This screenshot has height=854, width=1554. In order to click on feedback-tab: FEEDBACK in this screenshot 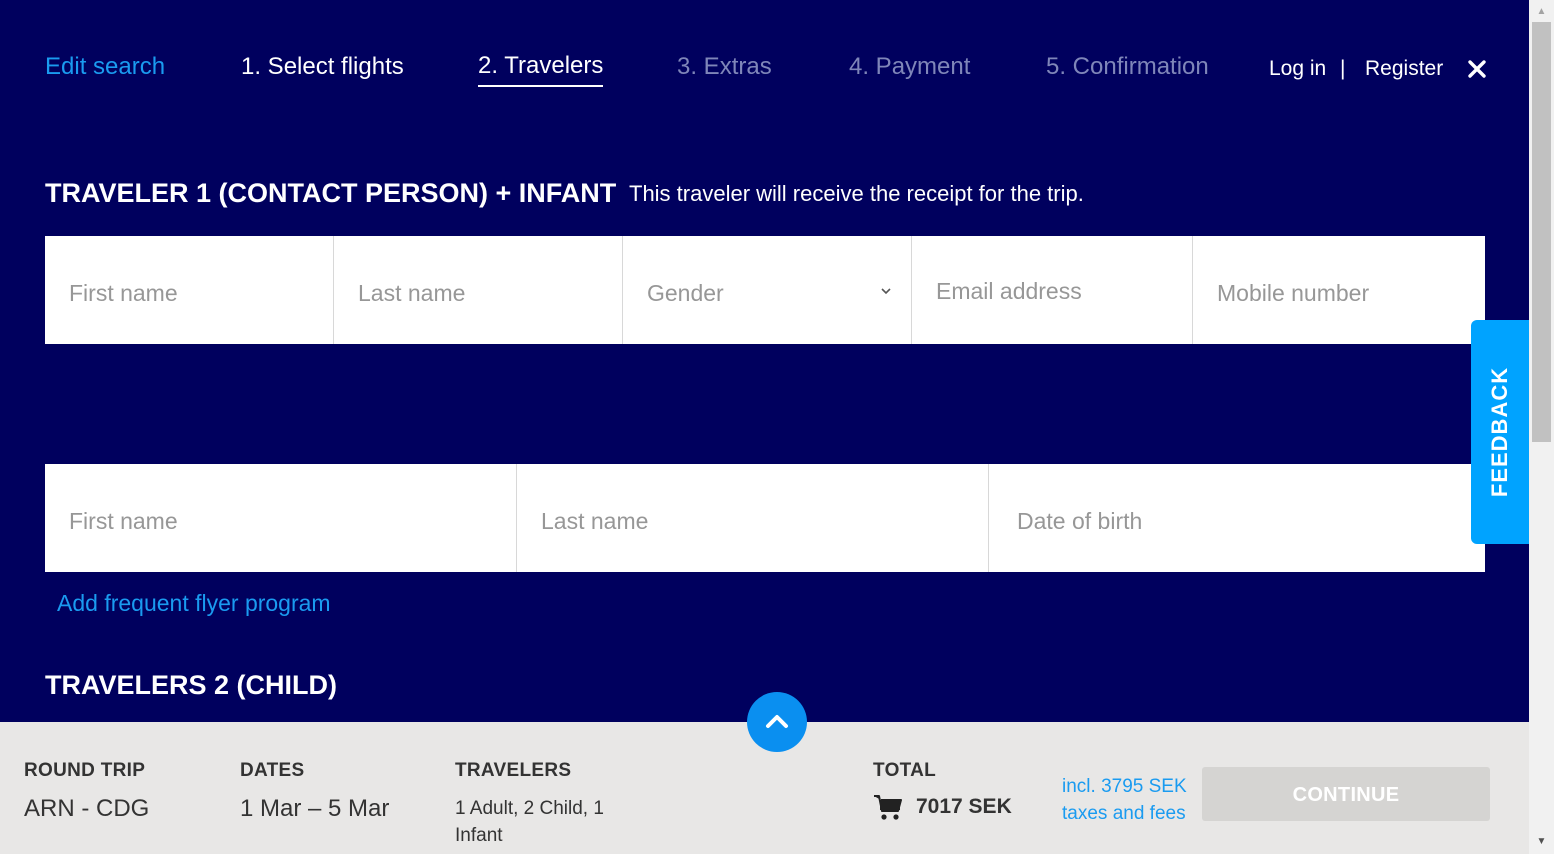, I will do `click(1500, 432)`.